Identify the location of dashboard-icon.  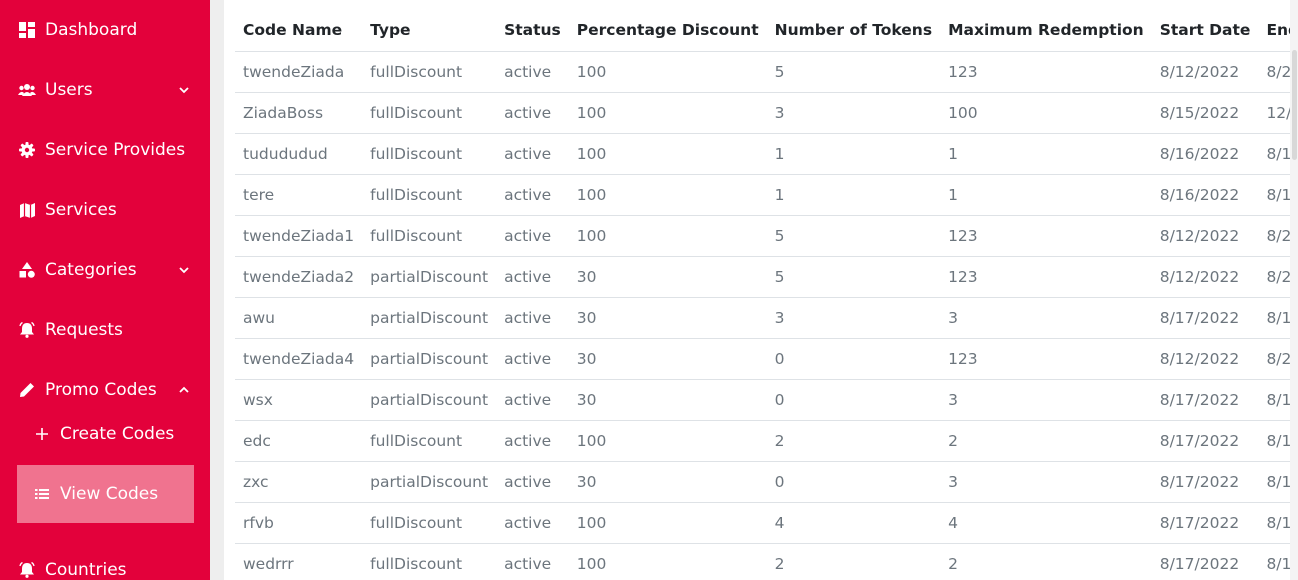
(27, 30).